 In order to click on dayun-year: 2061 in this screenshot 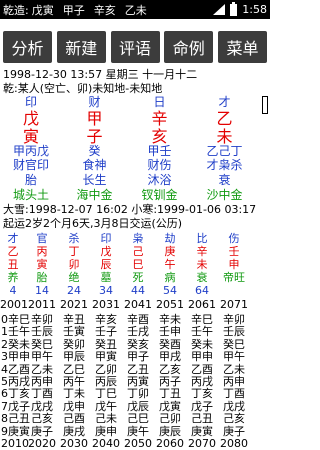, I will do `click(202, 304)`.